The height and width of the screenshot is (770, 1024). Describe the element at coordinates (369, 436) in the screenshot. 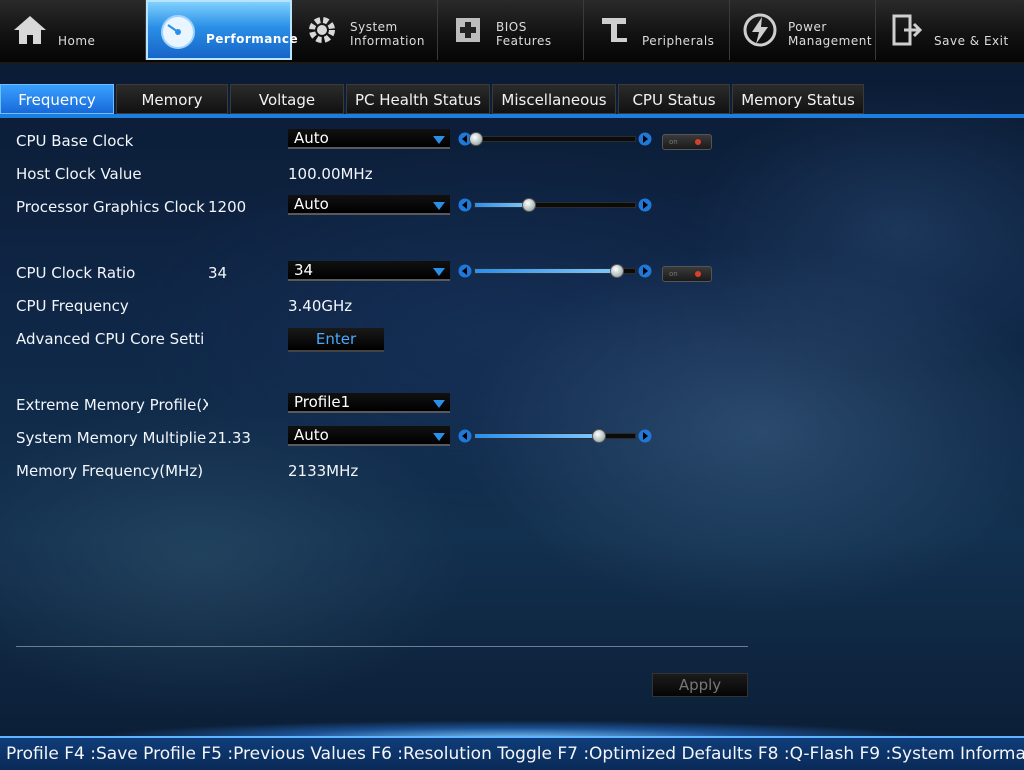

I see `memory-multiplier-dropdown: Auto` at that location.